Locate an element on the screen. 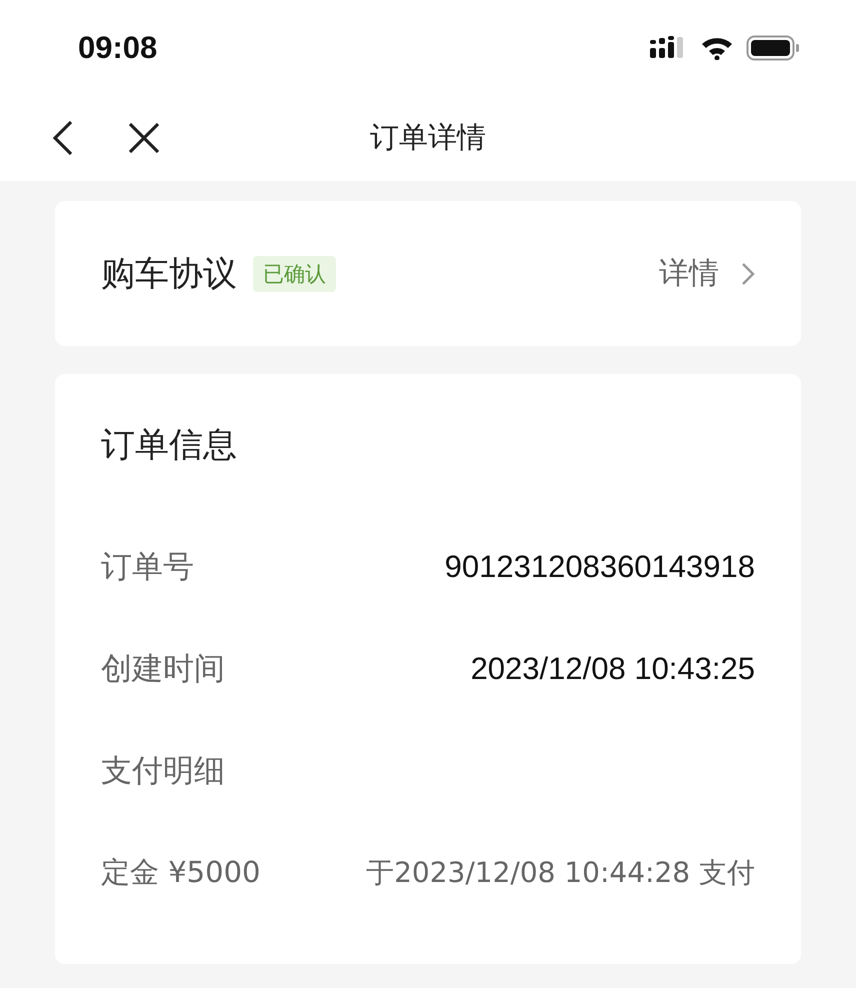  wifi-icon is located at coordinates (717, 48).